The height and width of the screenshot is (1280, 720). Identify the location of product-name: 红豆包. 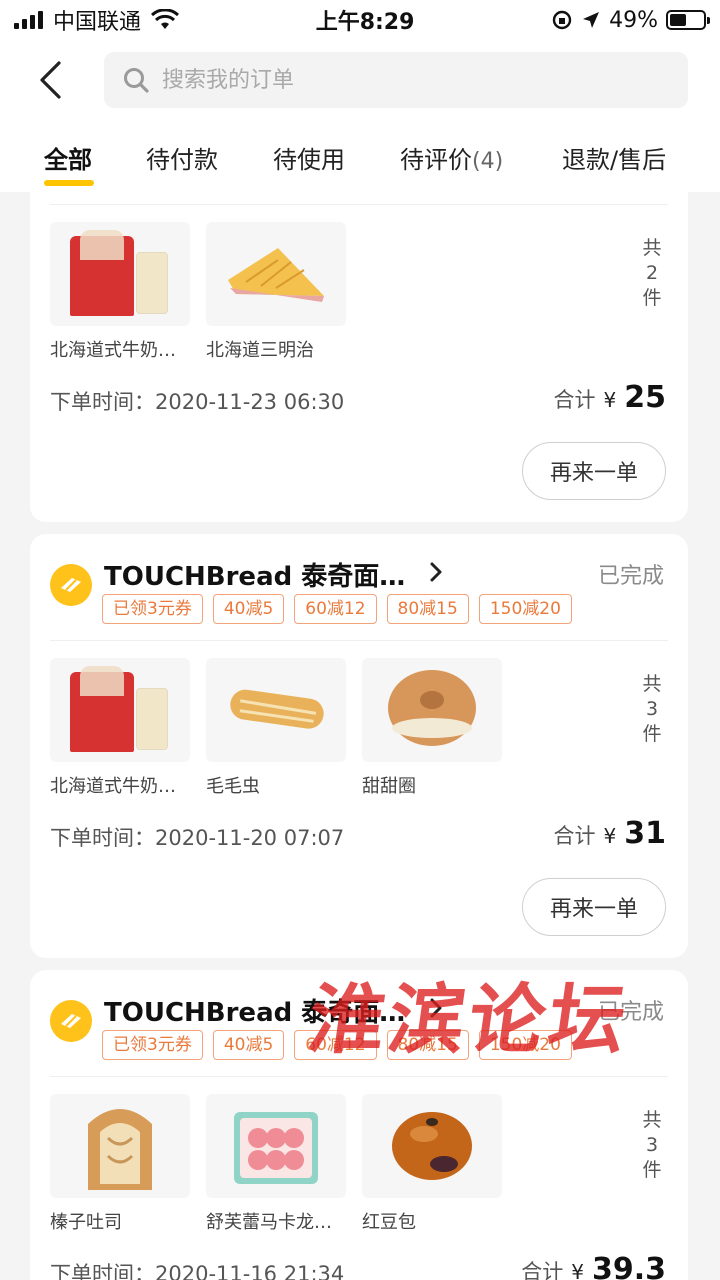
(389, 1222).